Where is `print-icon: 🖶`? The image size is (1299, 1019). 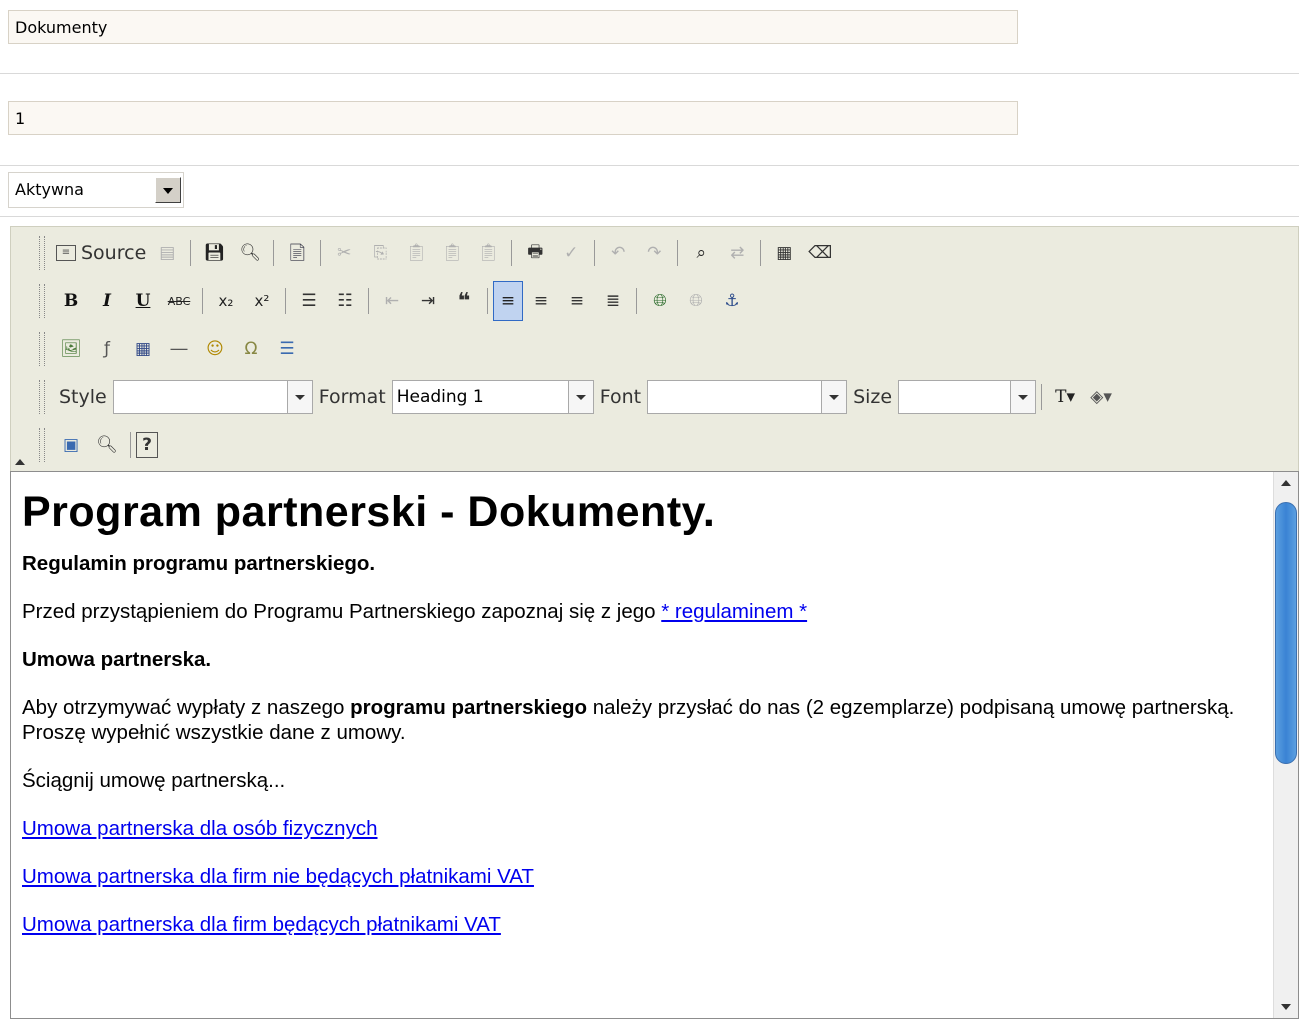 print-icon: 🖶 is located at coordinates (535, 253).